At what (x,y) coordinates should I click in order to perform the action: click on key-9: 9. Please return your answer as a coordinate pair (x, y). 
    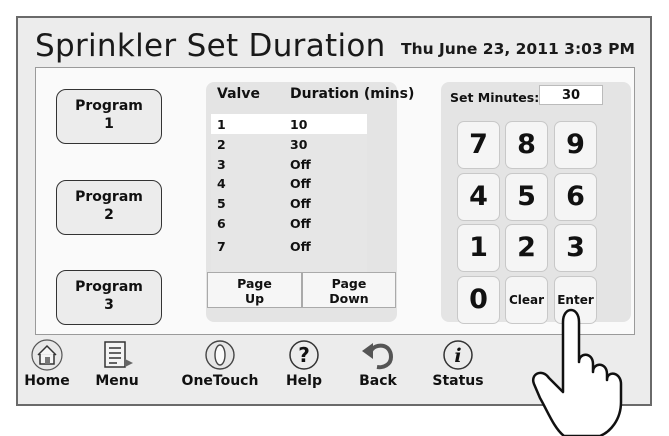
    Looking at the image, I should click on (575, 145).